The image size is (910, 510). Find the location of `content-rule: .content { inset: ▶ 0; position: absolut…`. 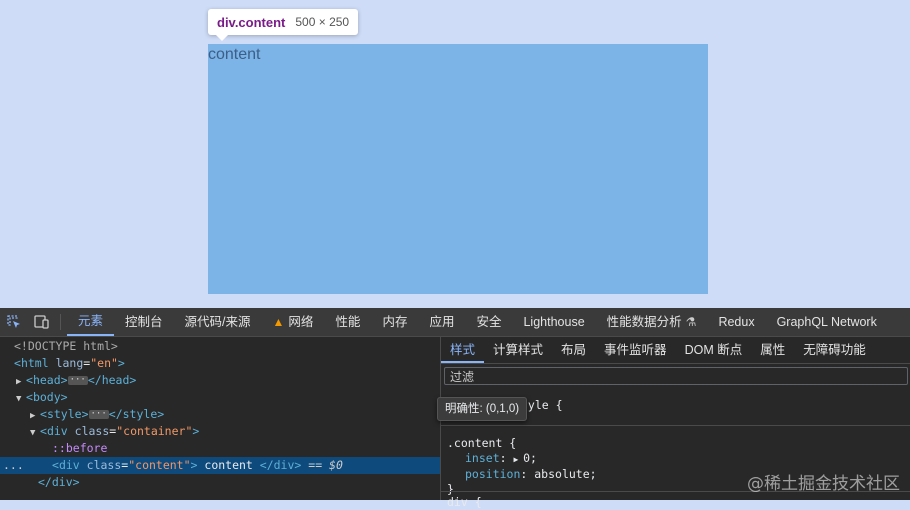

content-rule: .content { inset: ▶ 0; position: absolut… is located at coordinates (522, 466).